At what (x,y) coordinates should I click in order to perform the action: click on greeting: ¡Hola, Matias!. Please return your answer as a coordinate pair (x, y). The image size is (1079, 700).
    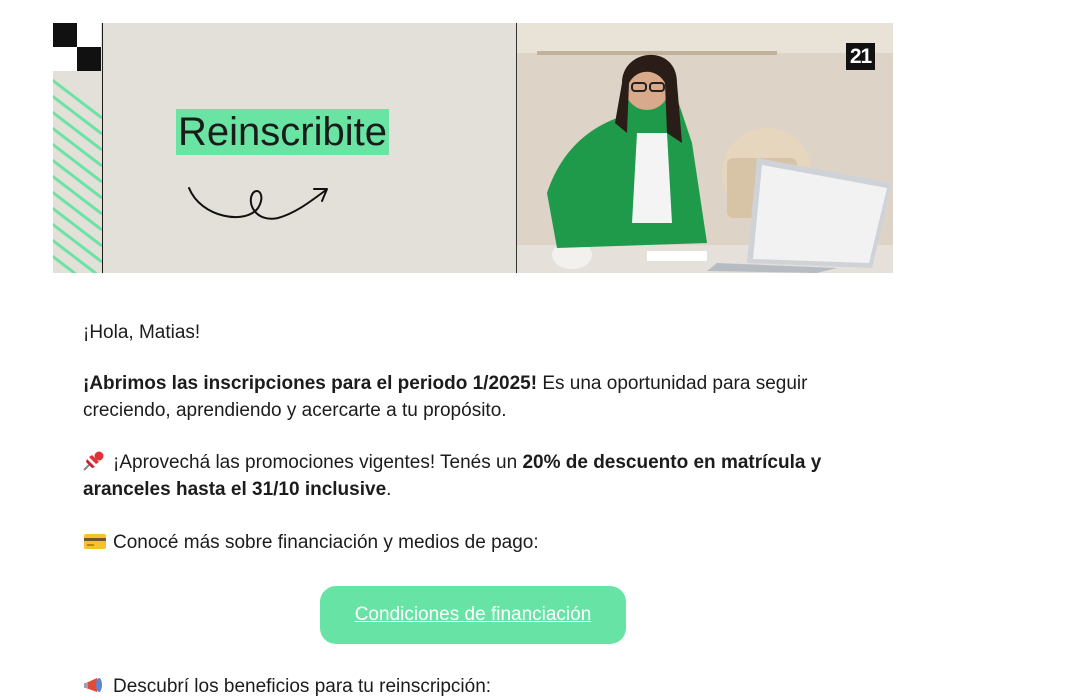
    Looking at the image, I should click on (142, 332).